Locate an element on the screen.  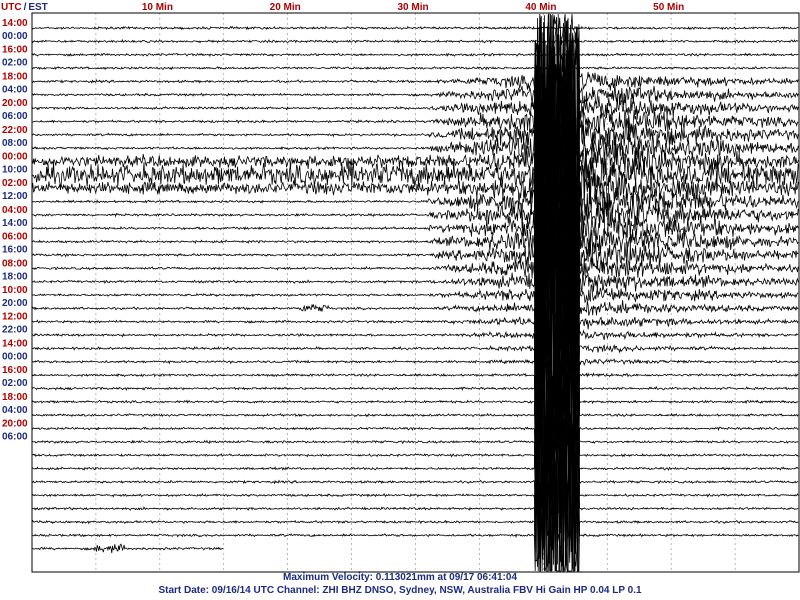
header-est: EST is located at coordinates (37, 7).